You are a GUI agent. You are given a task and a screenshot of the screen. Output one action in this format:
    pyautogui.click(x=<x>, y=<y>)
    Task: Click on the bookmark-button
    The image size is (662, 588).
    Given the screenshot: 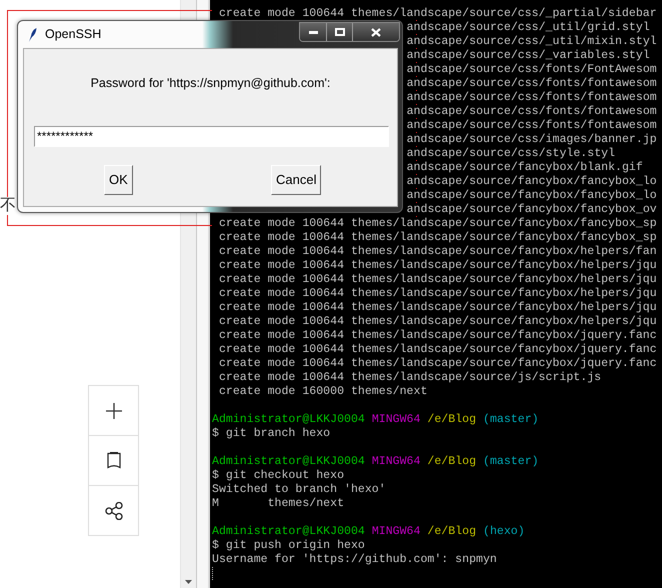 What is the action you would take?
    pyautogui.click(x=113, y=460)
    